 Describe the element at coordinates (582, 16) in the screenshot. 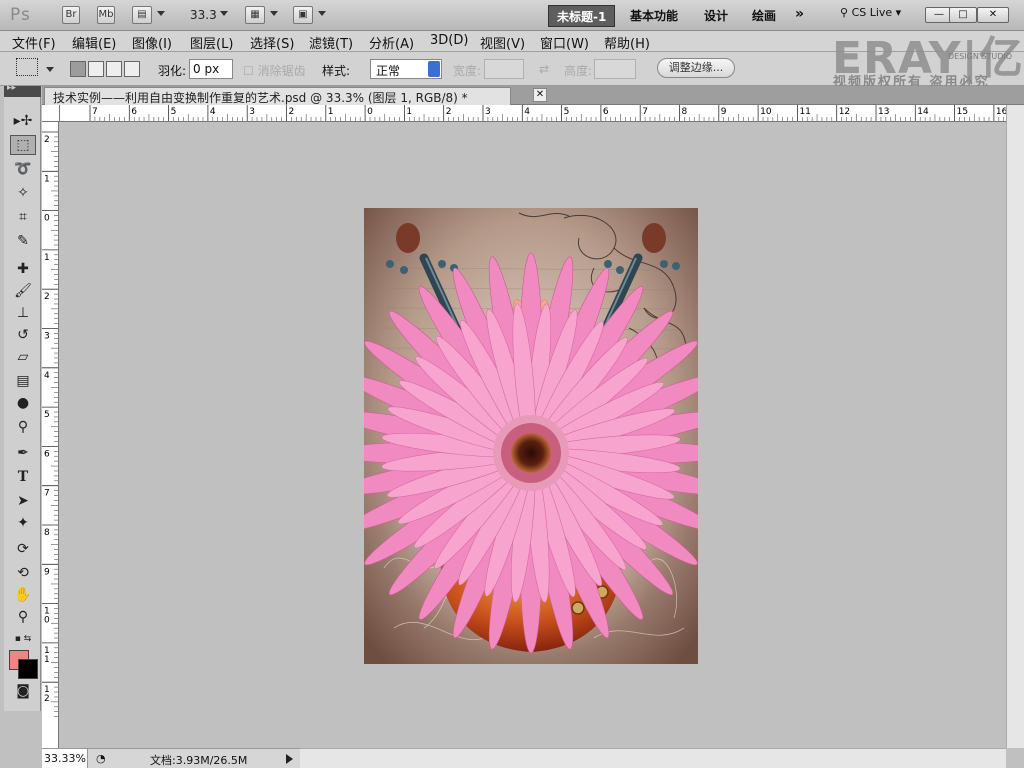

I see `workspace-untitled: 未标题-1` at that location.